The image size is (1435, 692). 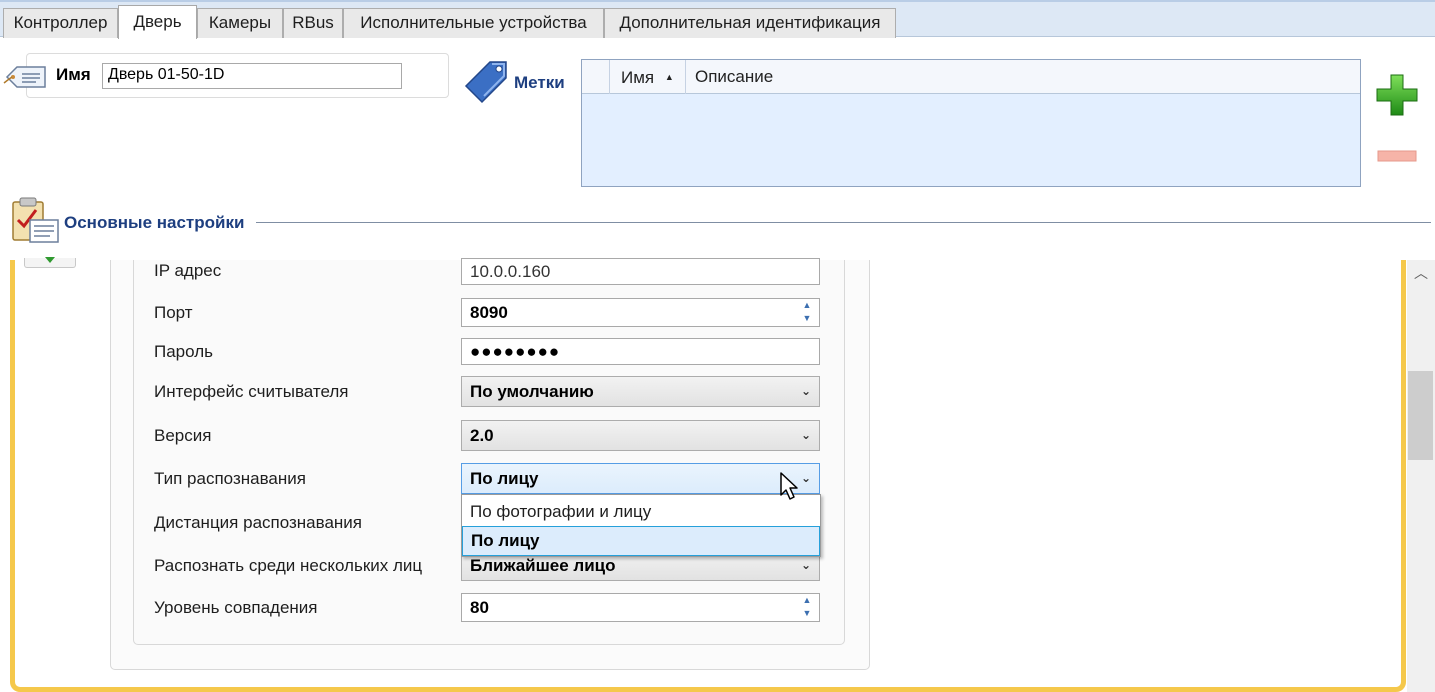 I want to click on version-value: 2.0, so click(x=482, y=435).